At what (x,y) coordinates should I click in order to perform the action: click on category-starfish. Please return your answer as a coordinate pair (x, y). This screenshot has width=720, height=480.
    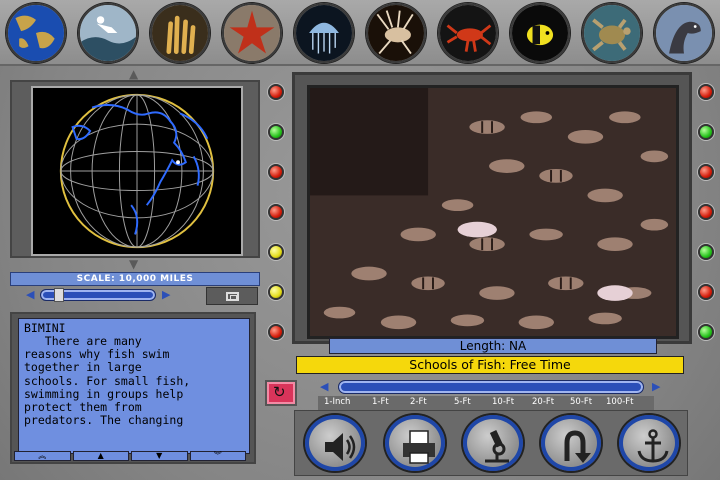
    Looking at the image, I should click on (252, 33).